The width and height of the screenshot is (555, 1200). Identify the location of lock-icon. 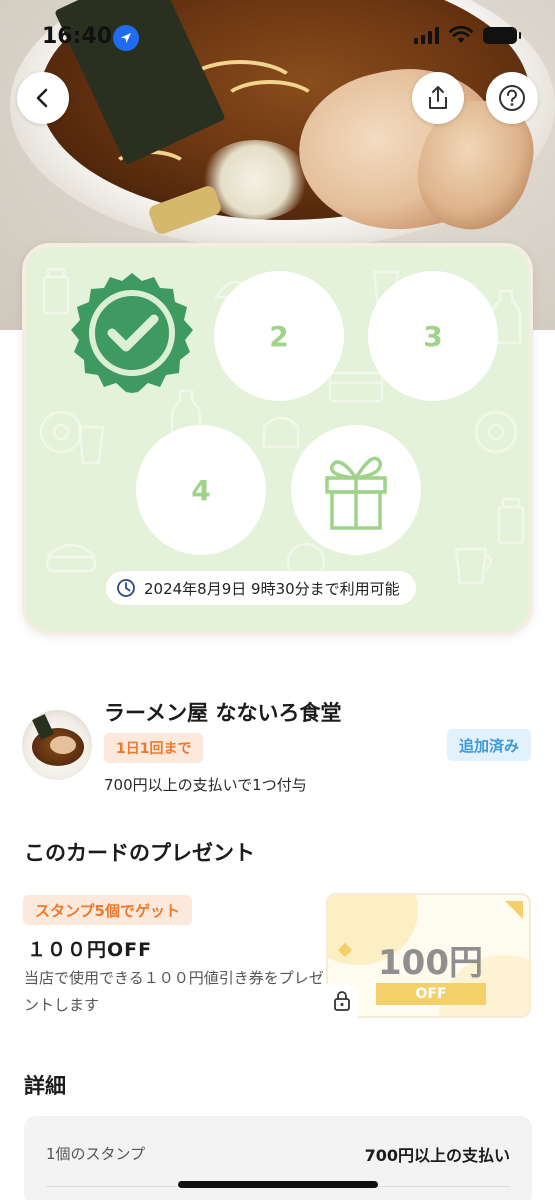
(342, 1001).